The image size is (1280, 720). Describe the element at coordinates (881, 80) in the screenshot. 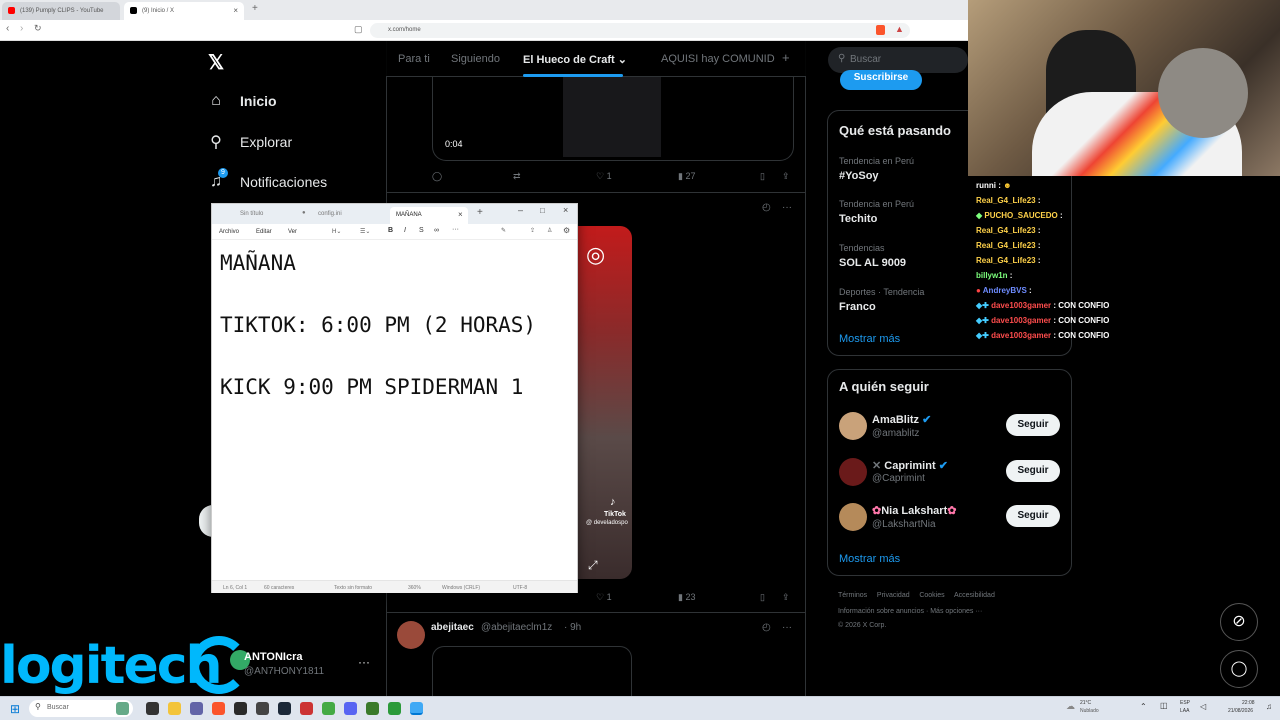

I see `subscribe-button: Suscribirse` at that location.